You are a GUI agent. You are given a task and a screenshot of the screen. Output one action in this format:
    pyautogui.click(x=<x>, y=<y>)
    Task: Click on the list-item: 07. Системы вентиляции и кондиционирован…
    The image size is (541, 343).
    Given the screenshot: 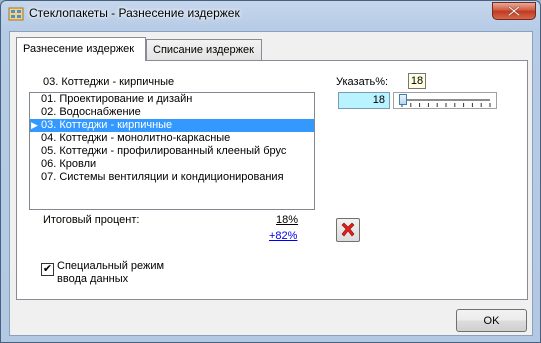 What is the action you would take?
    pyautogui.click(x=172, y=177)
    